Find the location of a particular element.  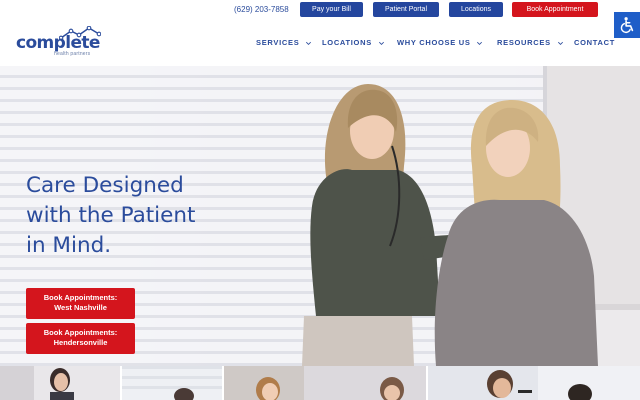

nav-item-contact: CONTACT is located at coordinates (594, 42).